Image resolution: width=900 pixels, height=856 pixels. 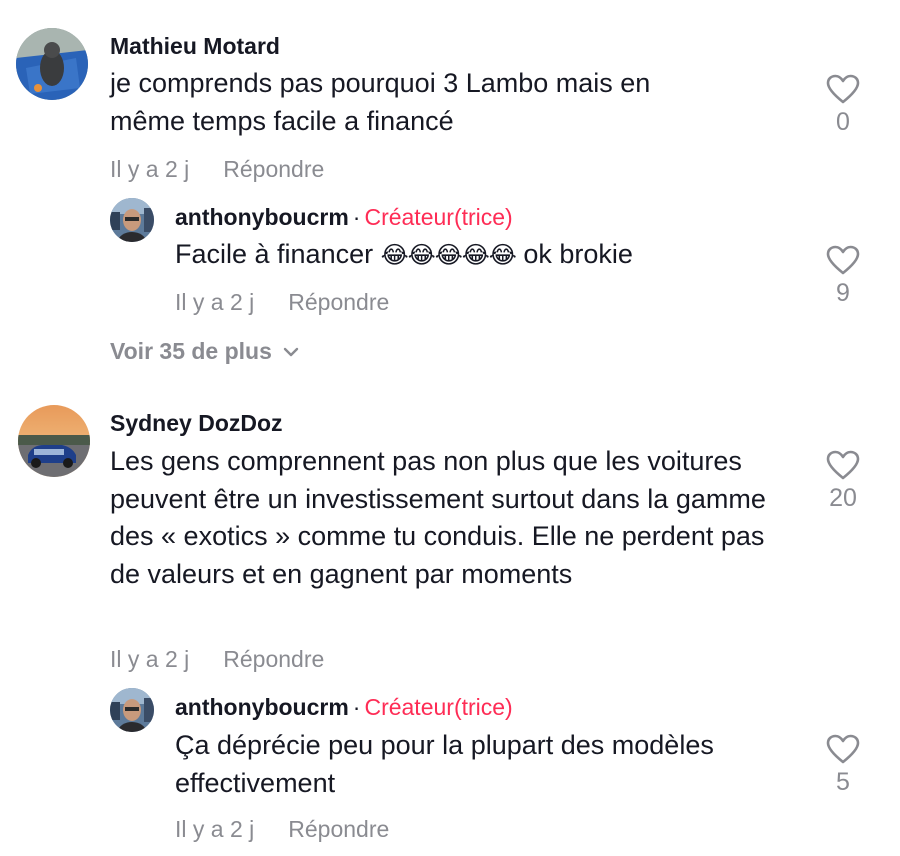 I want to click on view-more-replies-button: Voir 35 de plus, so click(x=205, y=351).